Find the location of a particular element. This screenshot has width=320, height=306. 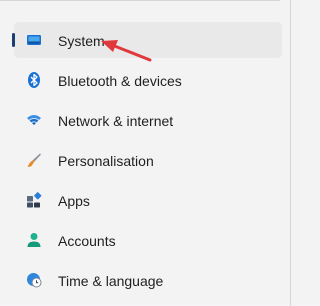

selection-indicator is located at coordinates (13, 40).